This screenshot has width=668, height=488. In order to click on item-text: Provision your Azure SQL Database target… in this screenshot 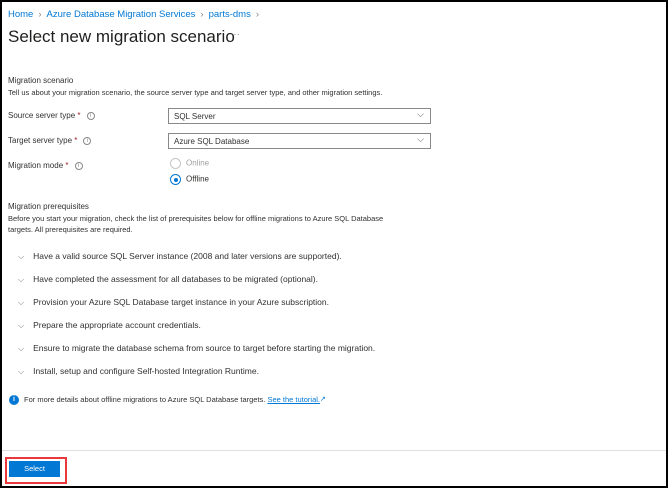, I will do `click(181, 302)`.